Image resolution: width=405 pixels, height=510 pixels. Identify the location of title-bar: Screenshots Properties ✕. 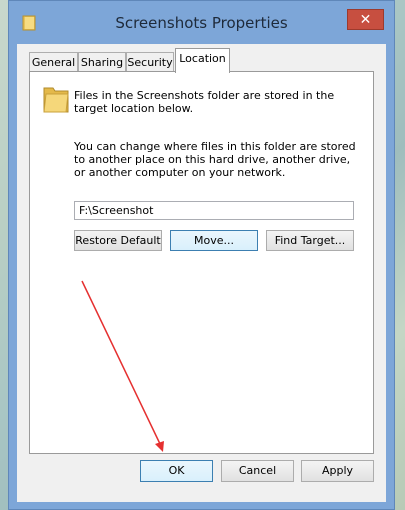
(201, 22).